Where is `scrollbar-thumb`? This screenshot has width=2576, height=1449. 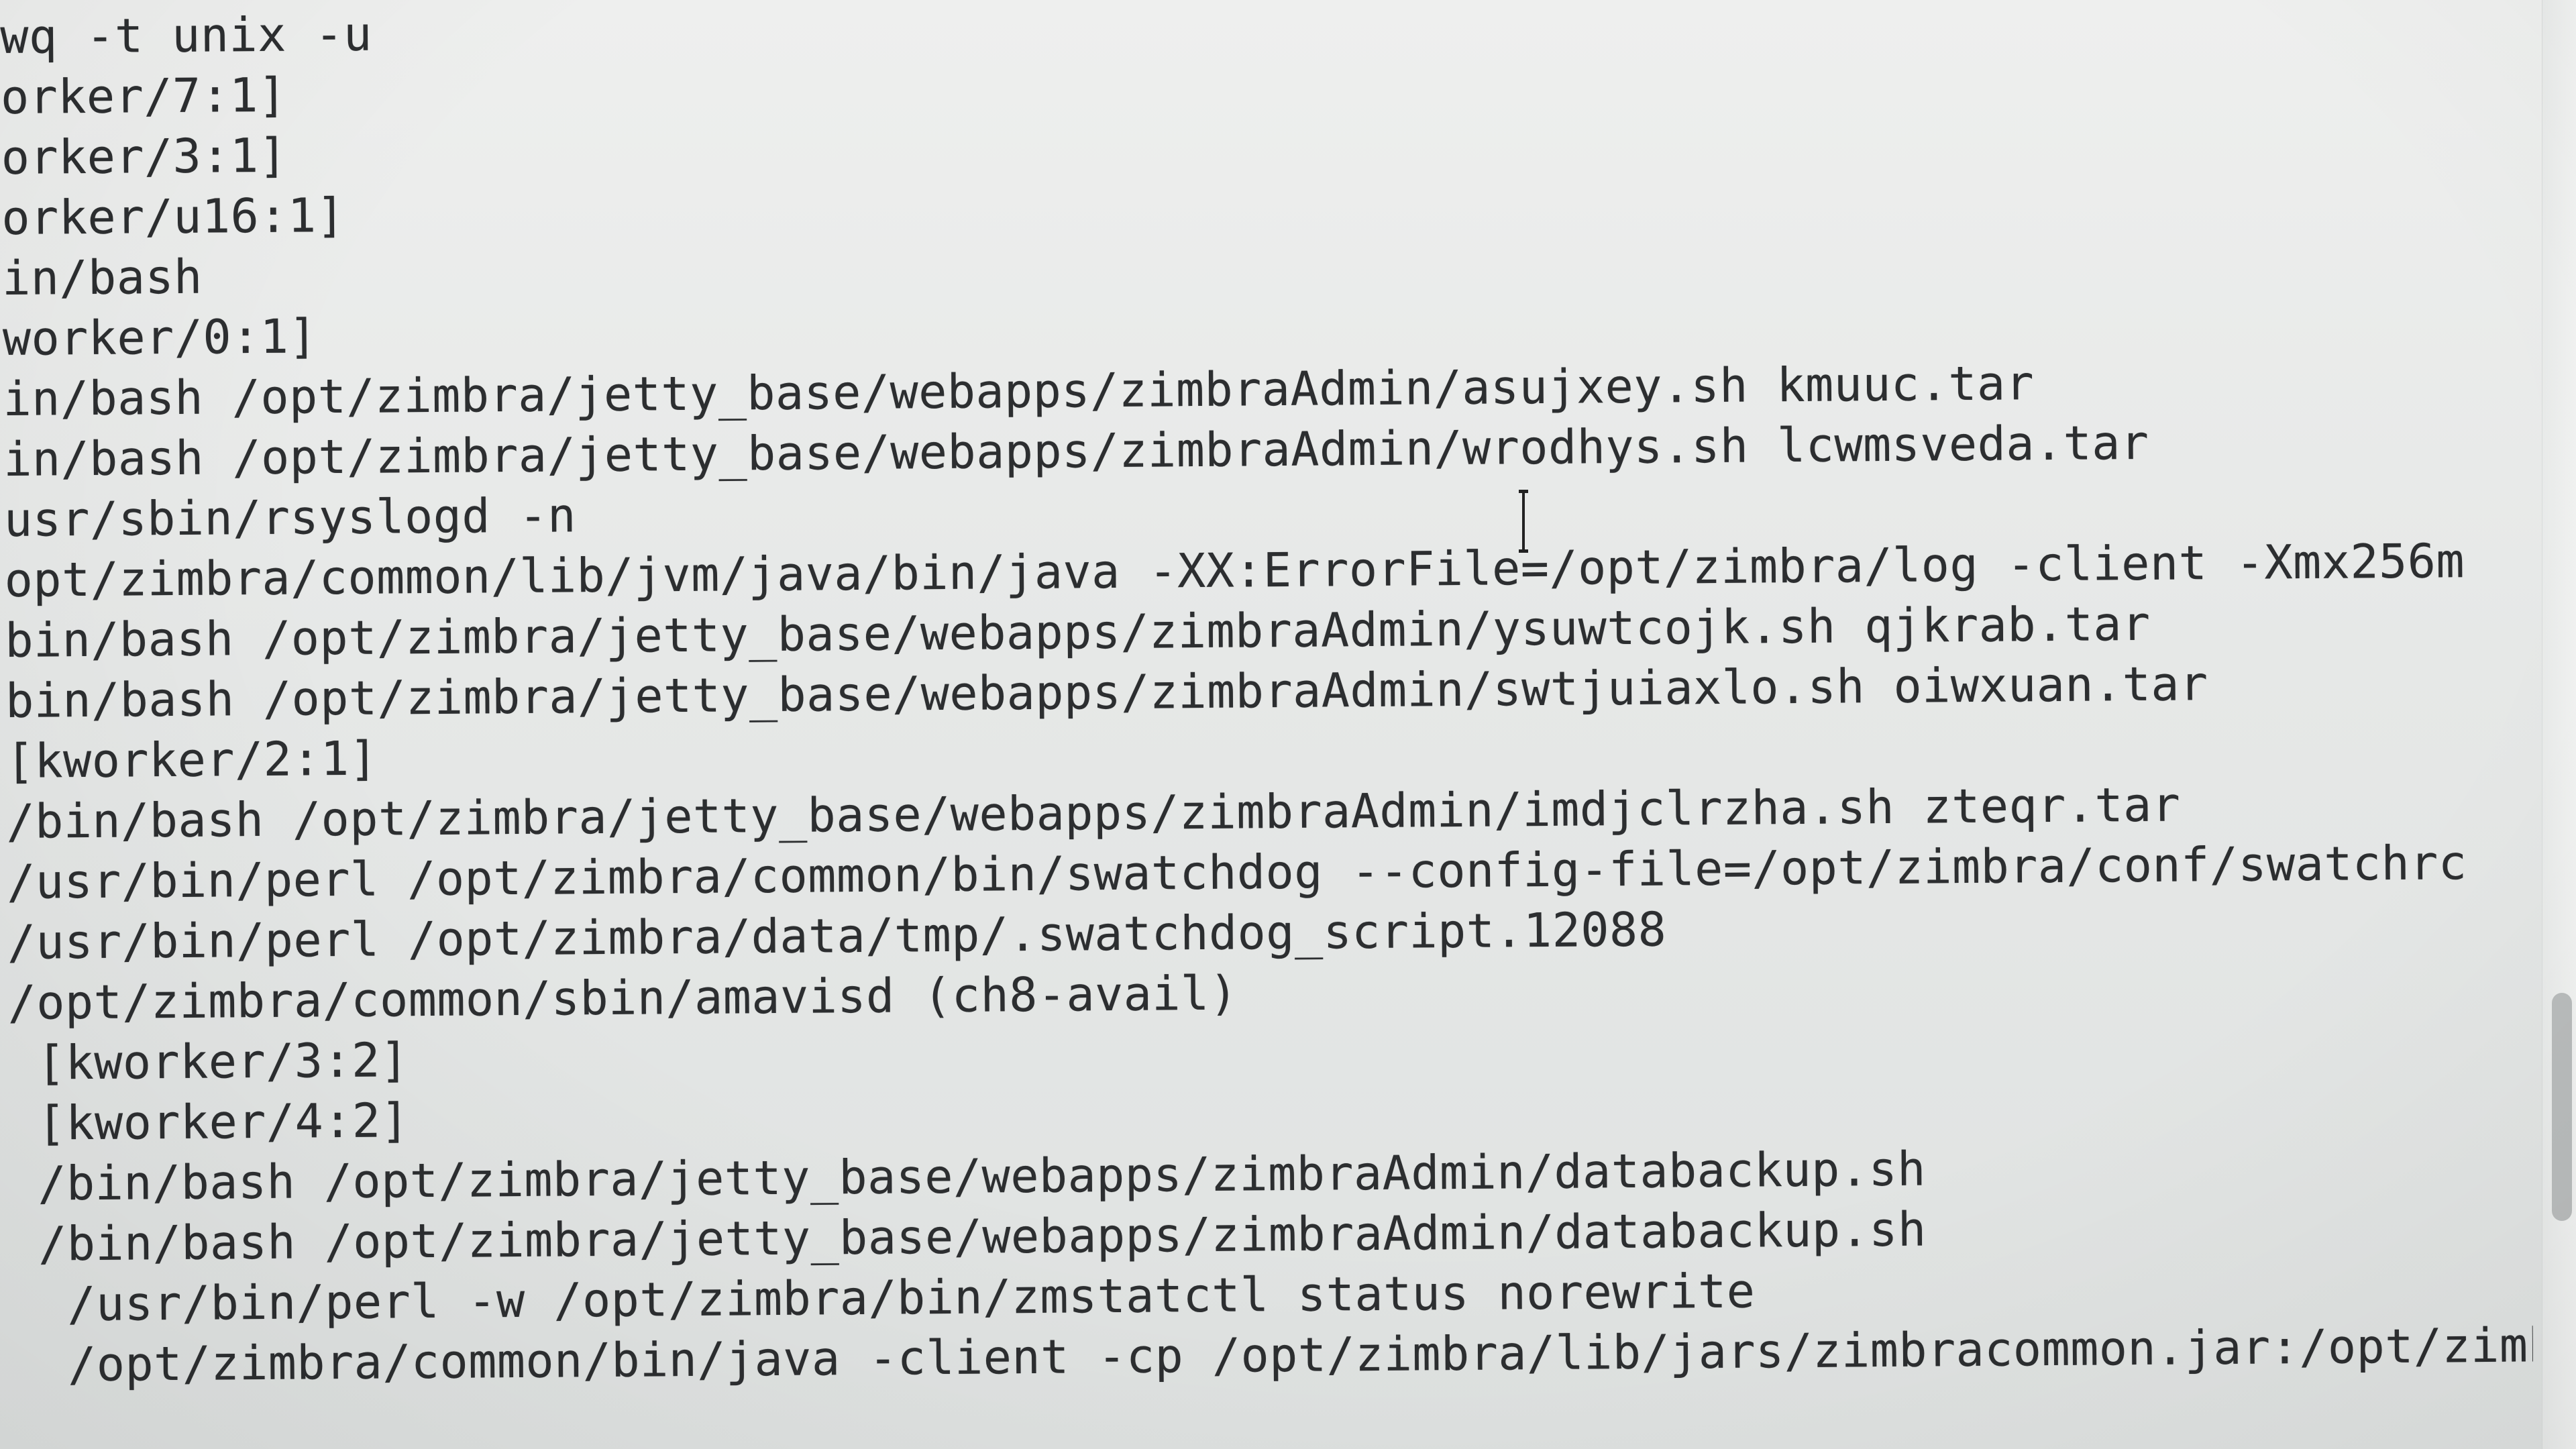
scrollbar-thumb is located at coordinates (2562, 1107).